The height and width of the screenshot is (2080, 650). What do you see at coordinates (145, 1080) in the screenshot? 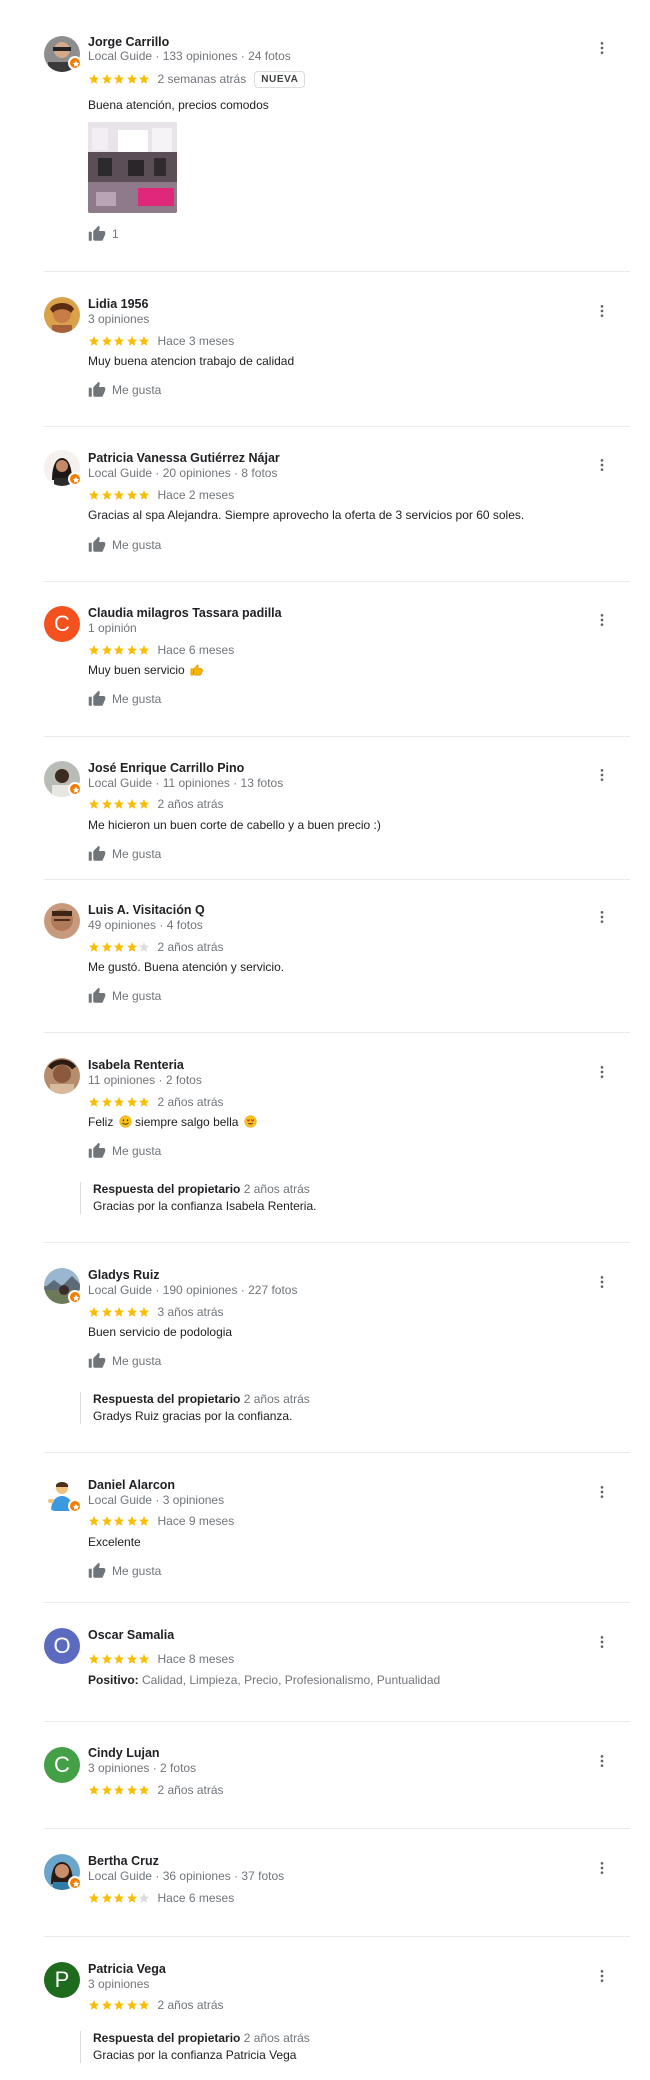
I see `reviewer-meta: 11 opiniones · 2 fotos` at bounding box center [145, 1080].